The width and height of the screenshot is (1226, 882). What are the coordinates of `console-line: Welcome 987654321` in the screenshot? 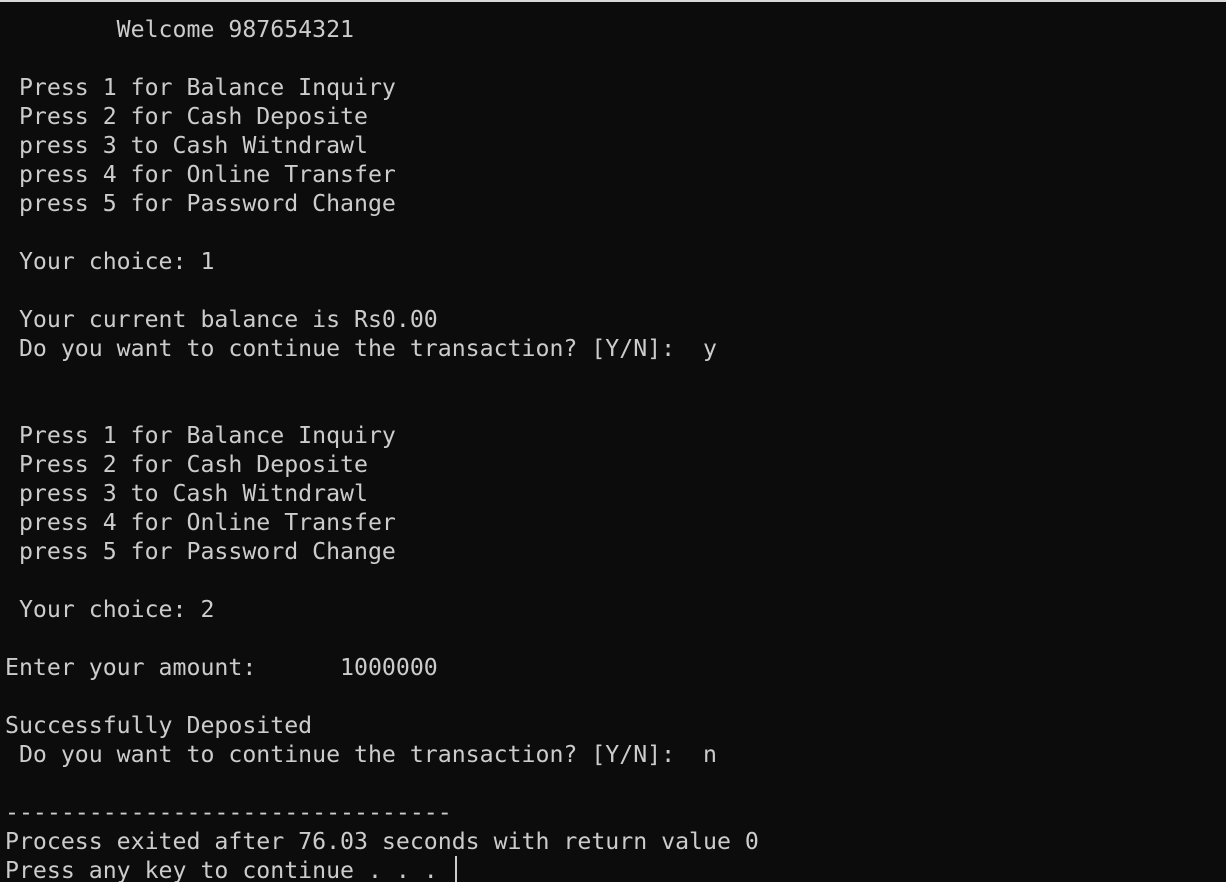 It's located at (382, 29).